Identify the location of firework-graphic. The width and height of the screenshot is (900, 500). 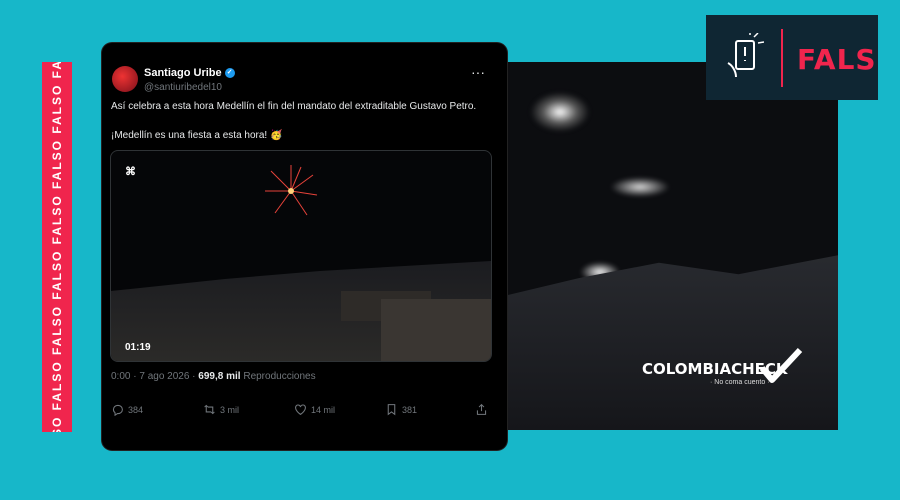
(291, 190).